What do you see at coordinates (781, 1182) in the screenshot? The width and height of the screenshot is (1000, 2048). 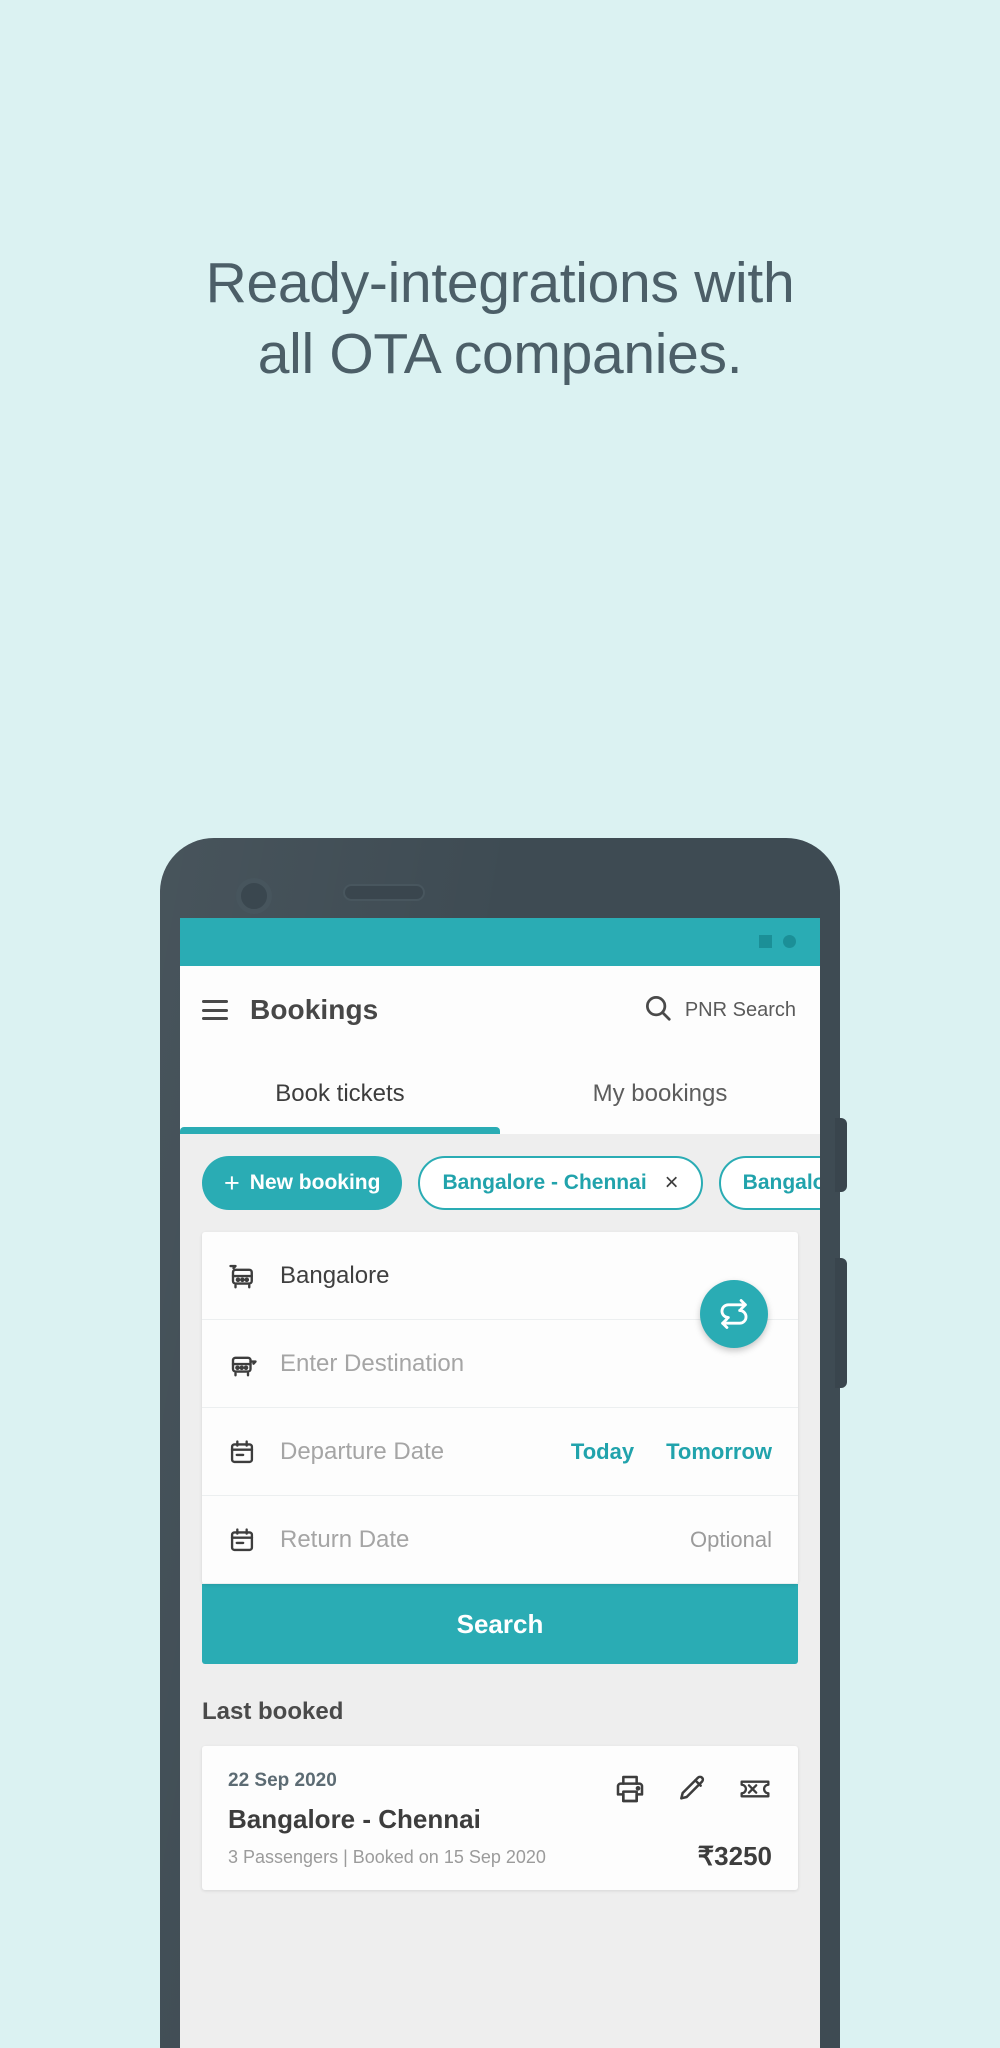 I see `route-chip-2-label: Bangalore - Hyderabad` at bounding box center [781, 1182].